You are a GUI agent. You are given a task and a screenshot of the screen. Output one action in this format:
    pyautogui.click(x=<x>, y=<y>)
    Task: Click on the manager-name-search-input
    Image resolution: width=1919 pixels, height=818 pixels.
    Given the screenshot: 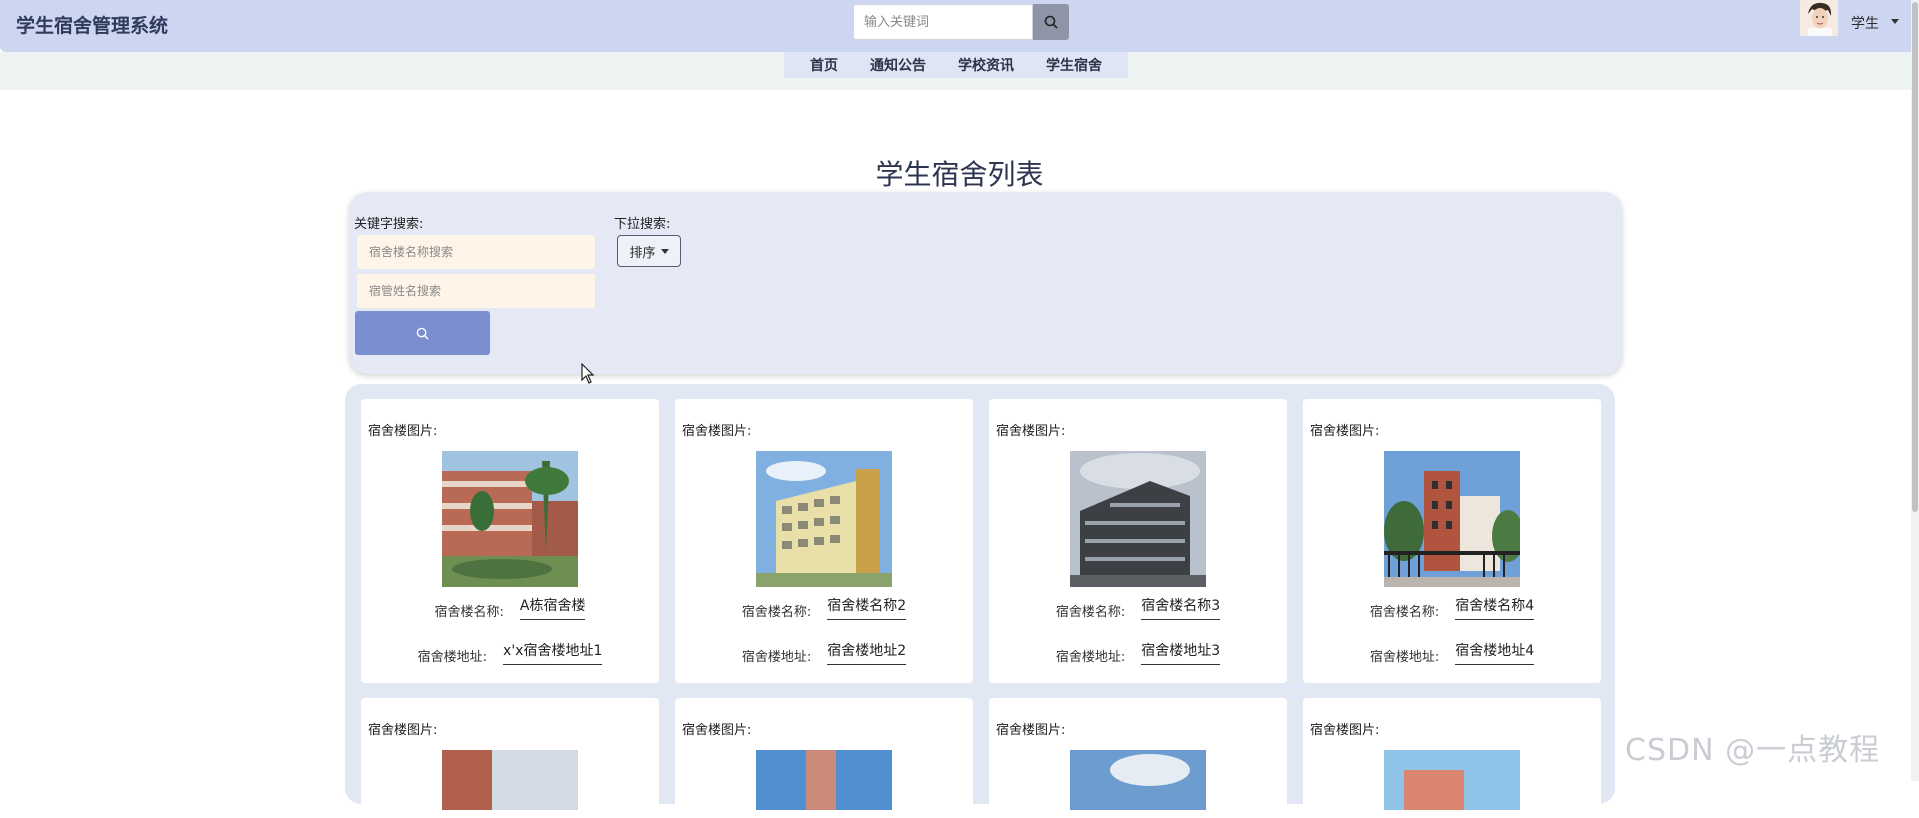 What is the action you would take?
    pyautogui.click(x=476, y=291)
    